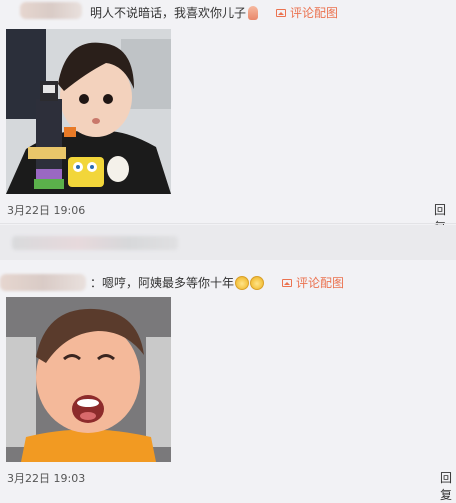 Image resolution: width=456 pixels, height=503 pixels. What do you see at coordinates (228, 223) in the screenshot?
I see `divider` at bounding box center [228, 223].